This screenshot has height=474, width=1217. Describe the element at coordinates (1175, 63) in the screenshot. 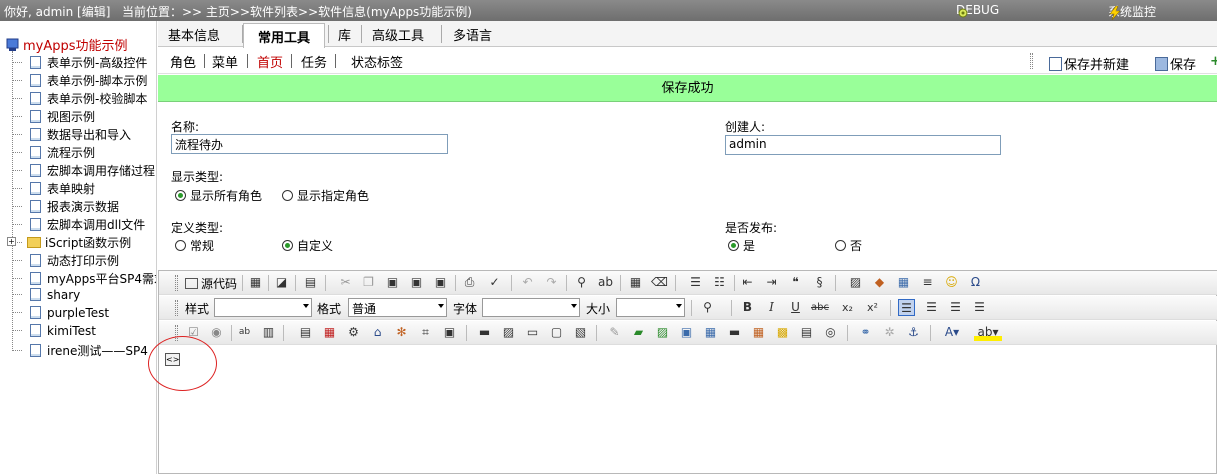

I see `save-button: 保存` at that location.